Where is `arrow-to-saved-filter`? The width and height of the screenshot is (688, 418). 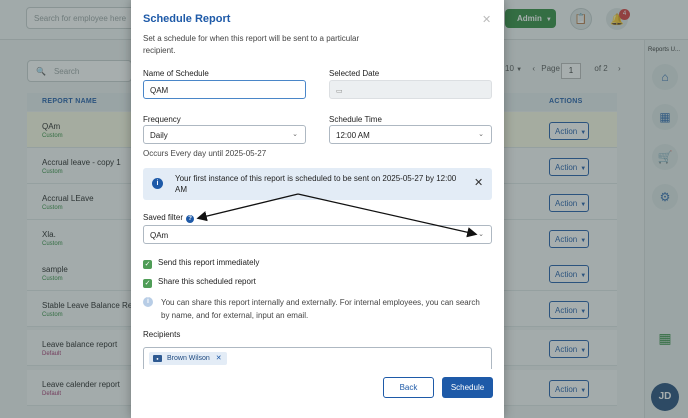 arrow-to-saved-filter is located at coordinates (247, 207).